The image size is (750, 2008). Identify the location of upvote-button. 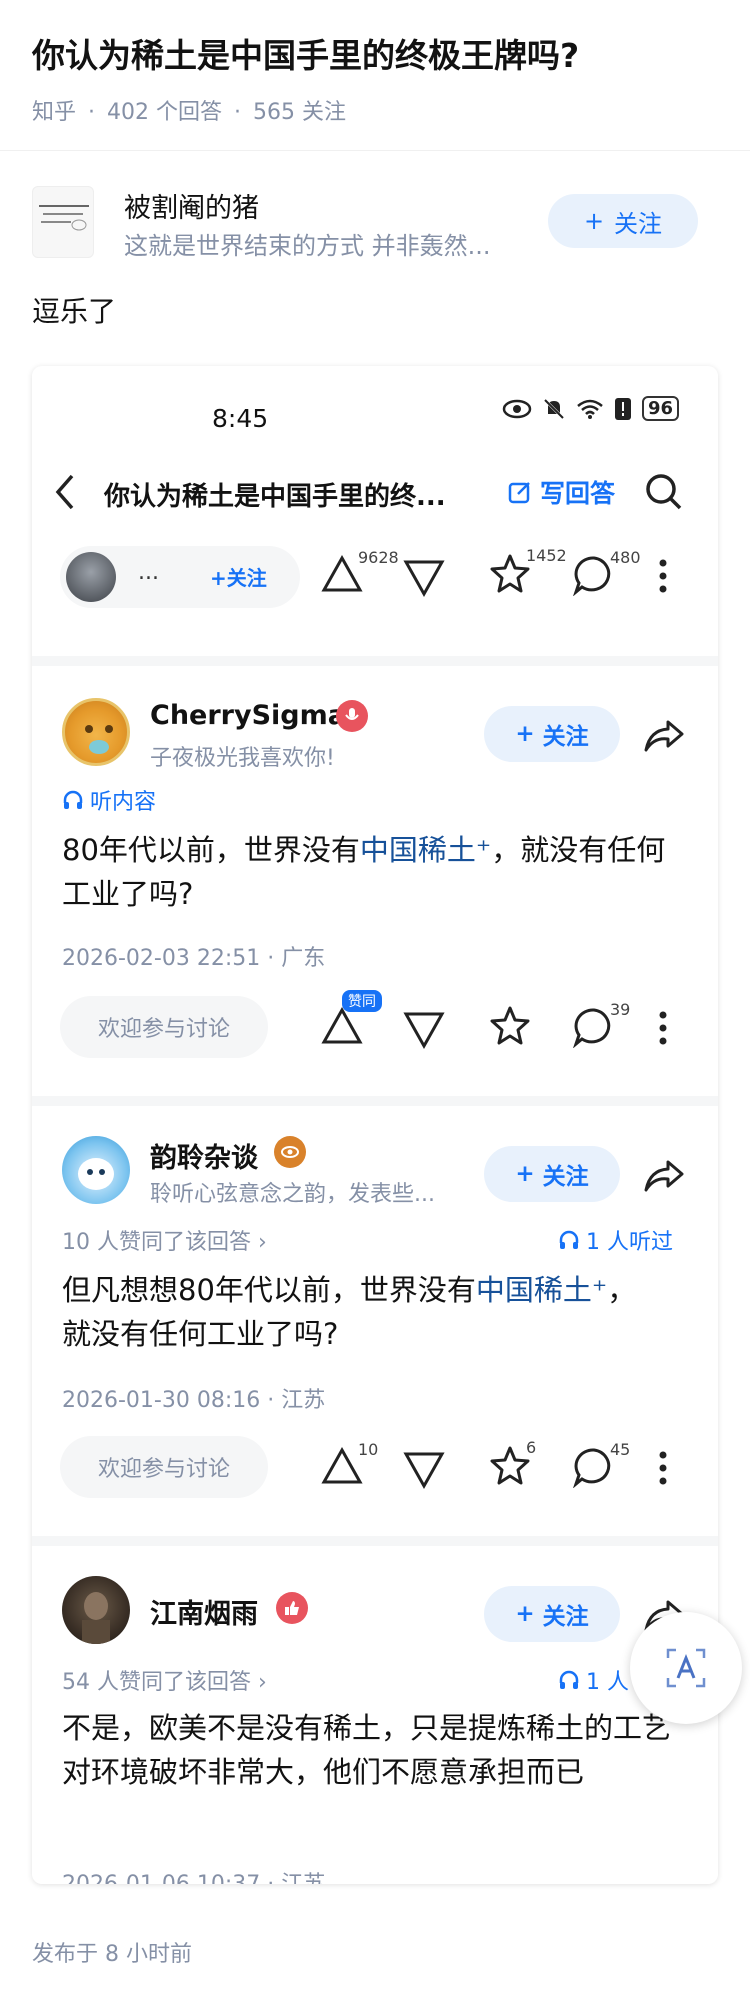
(342, 1026).